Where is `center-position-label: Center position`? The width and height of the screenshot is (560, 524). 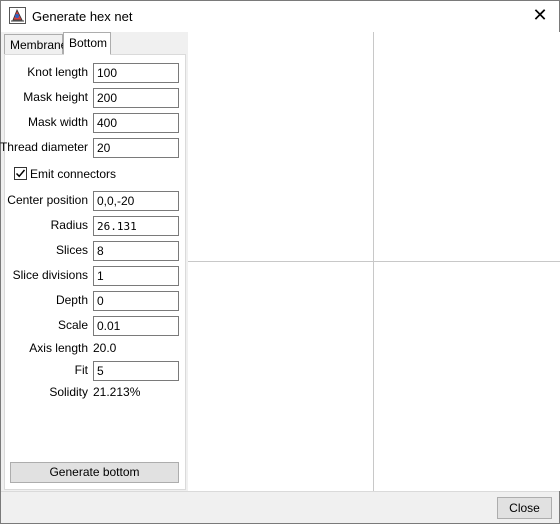 center-position-label: Center position is located at coordinates (47, 200).